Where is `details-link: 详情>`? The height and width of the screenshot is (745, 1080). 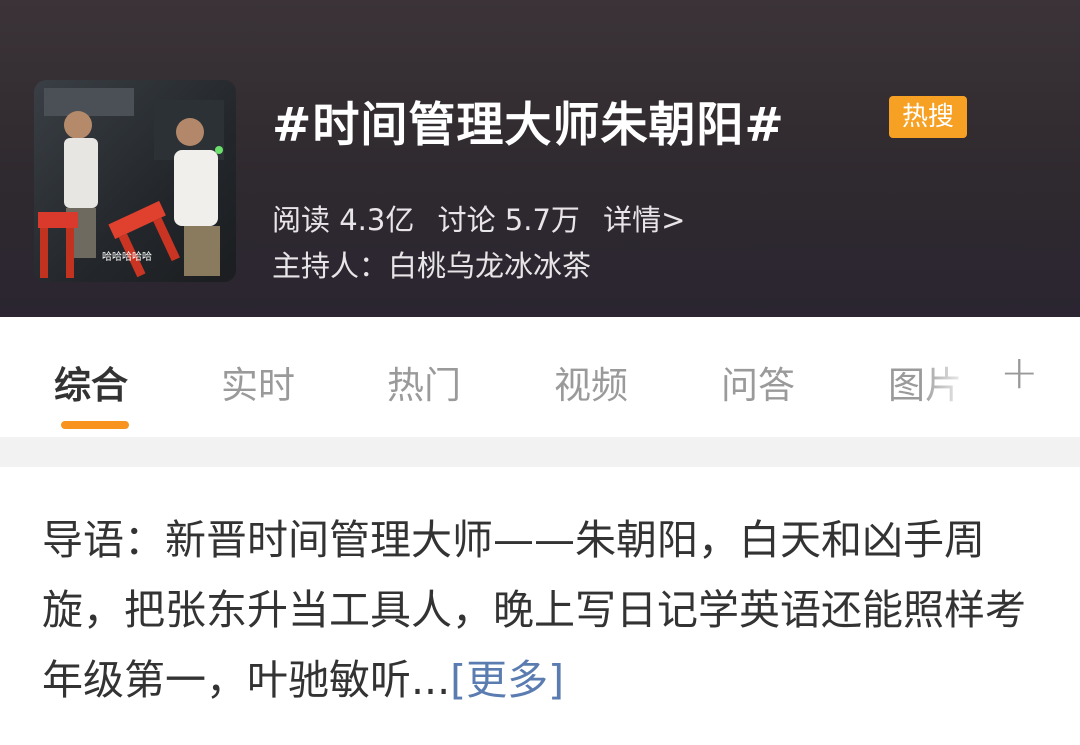
details-link: 详情> is located at coordinates (644, 220).